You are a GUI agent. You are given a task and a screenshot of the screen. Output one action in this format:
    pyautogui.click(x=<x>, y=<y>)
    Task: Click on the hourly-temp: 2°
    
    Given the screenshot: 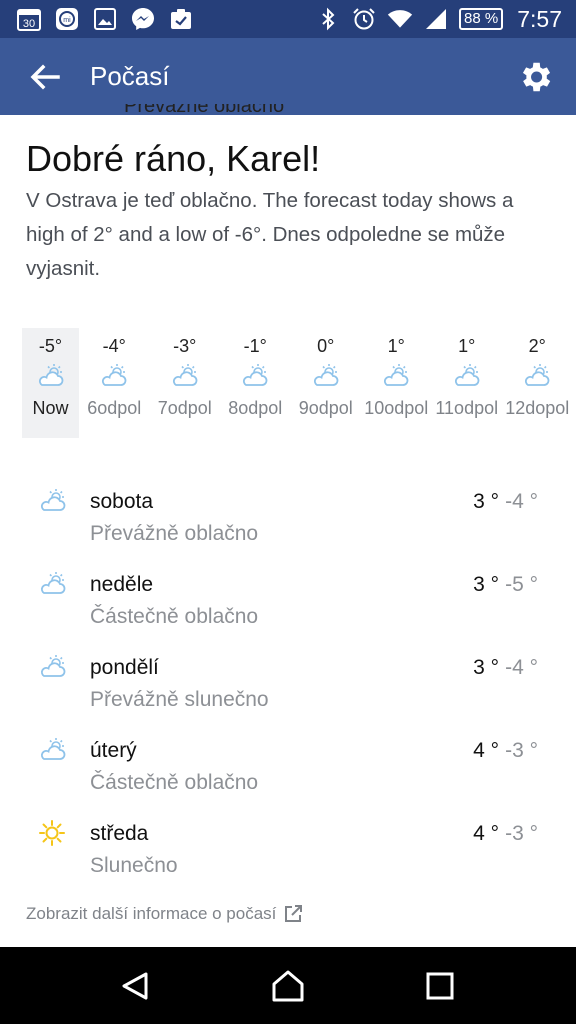 What is the action you would take?
    pyautogui.click(x=537, y=346)
    